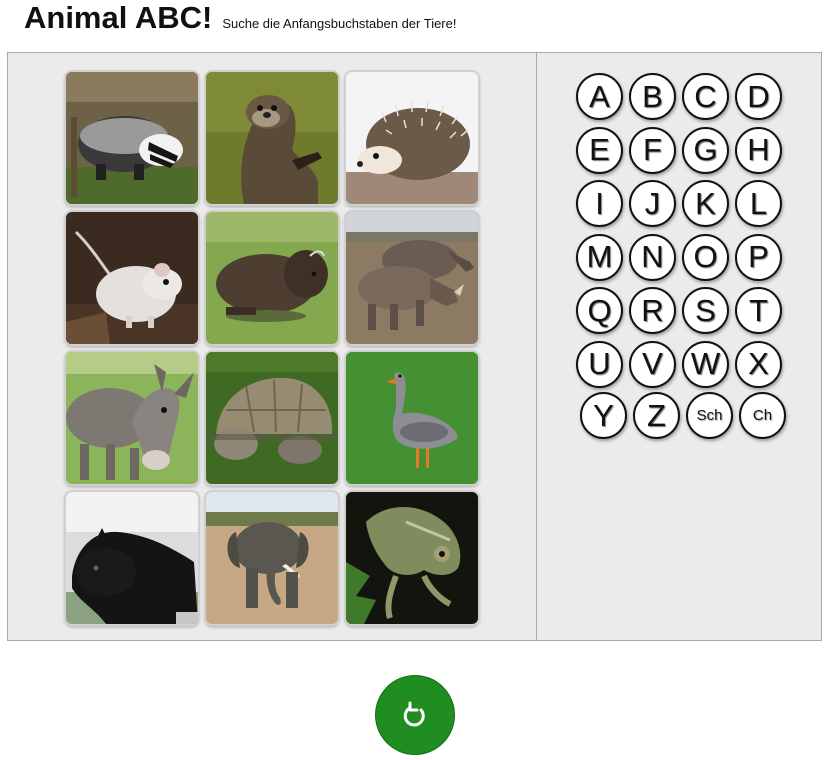 Image resolution: width=829 pixels, height=760 pixels. I want to click on black-panther-image, so click(132, 558).